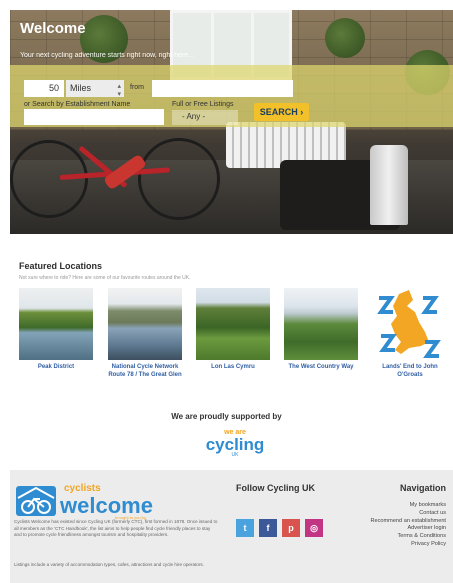 The width and height of the screenshot is (453, 583). I want to click on featured-location-card: The West Country Way, so click(321, 330).